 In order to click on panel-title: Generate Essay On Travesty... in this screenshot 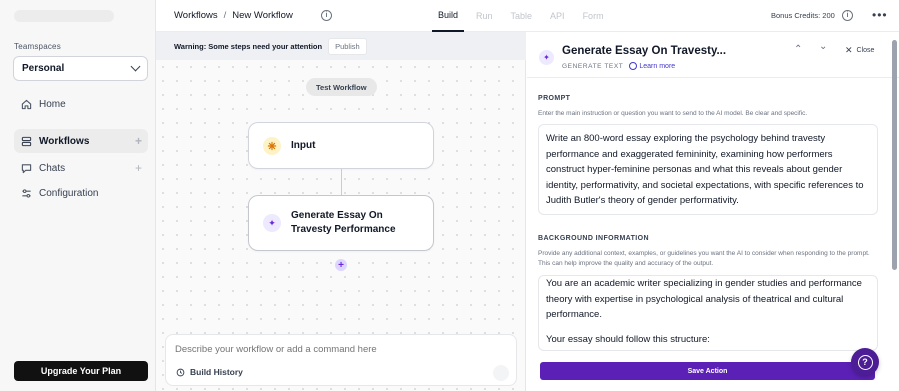, I will do `click(644, 51)`.